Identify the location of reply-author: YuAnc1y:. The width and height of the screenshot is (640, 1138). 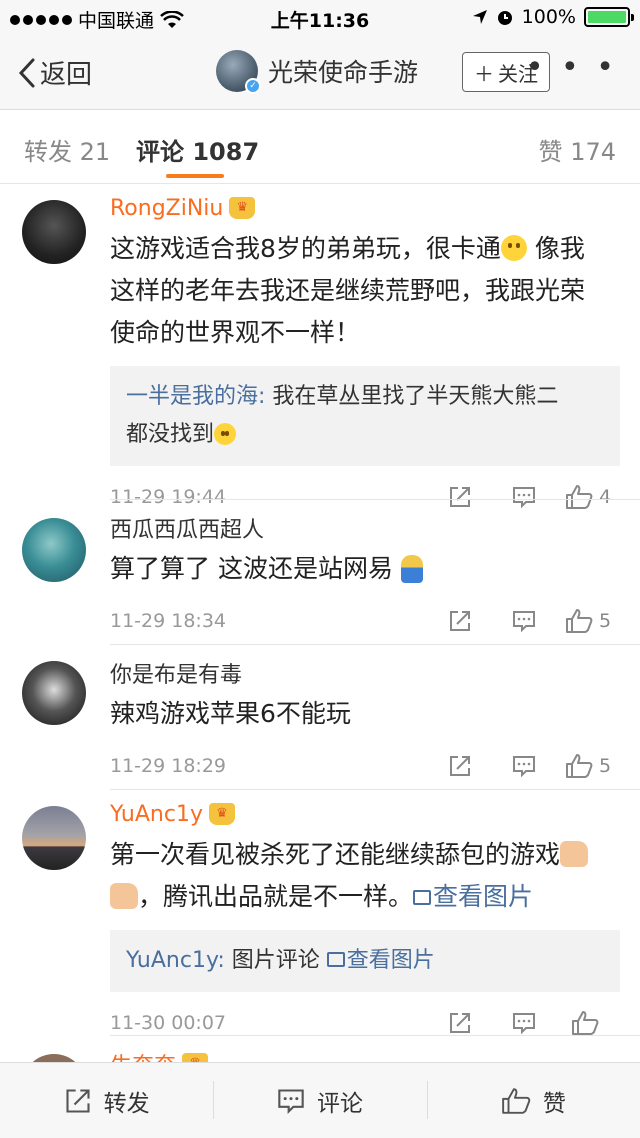
(175, 960).